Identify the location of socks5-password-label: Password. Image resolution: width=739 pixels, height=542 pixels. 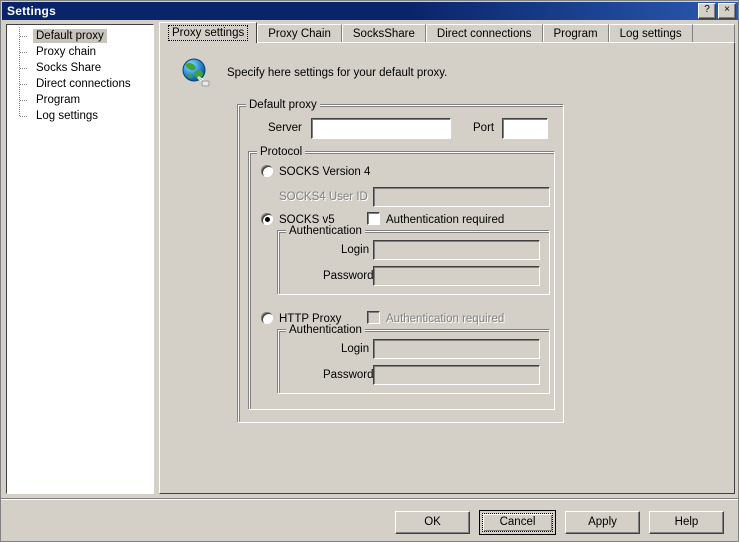
(348, 276).